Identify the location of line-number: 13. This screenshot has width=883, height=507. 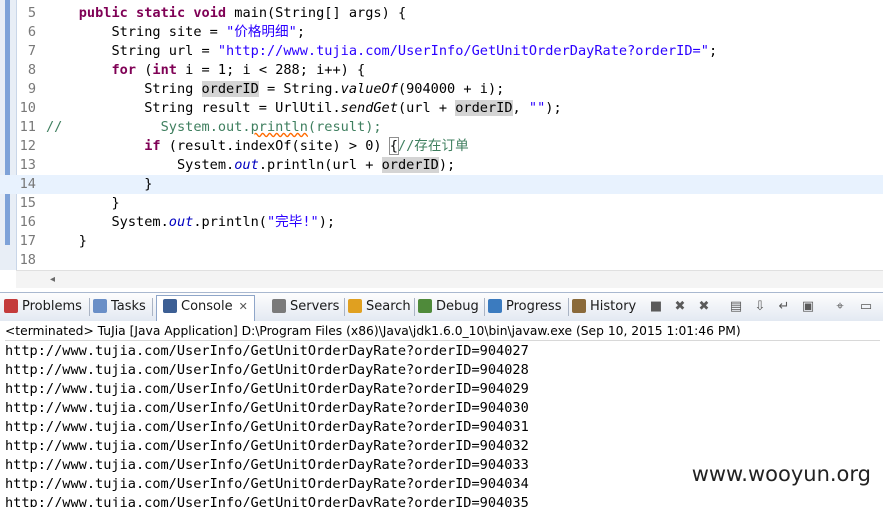
(27, 165).